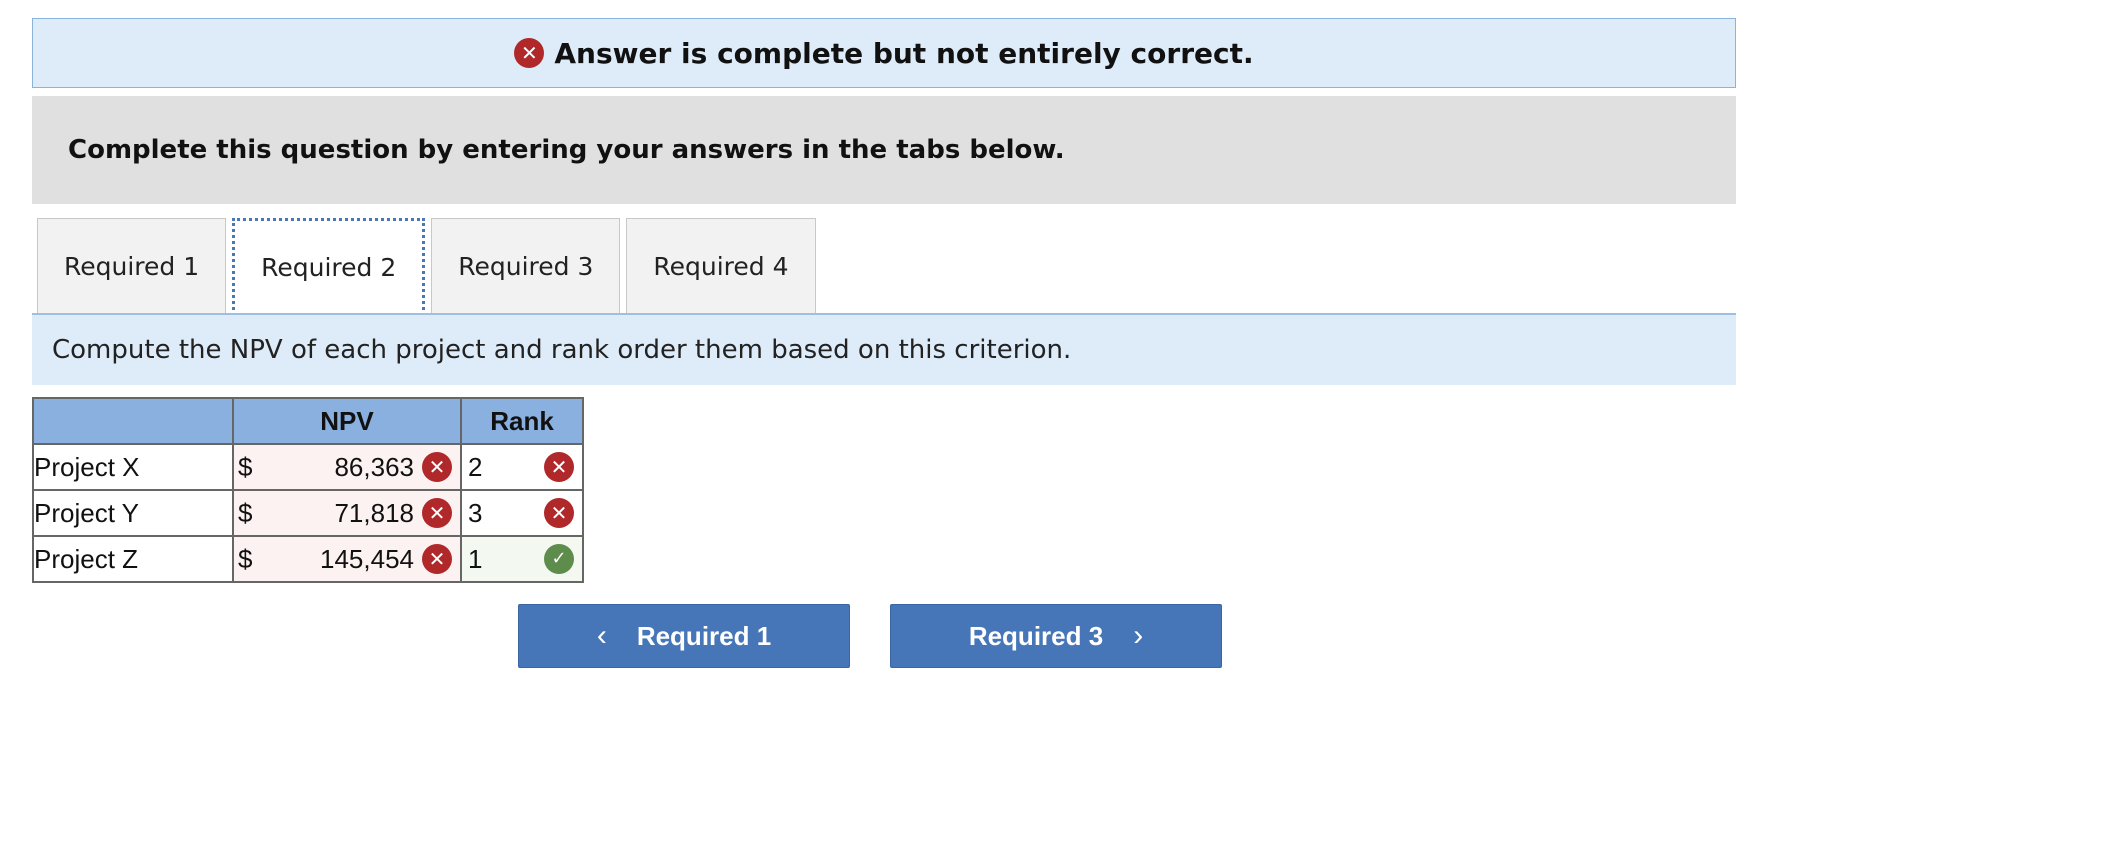 The height and width of the screenshot is (842, 2126). I want to click on rank-value: 1, so click(475, 558).